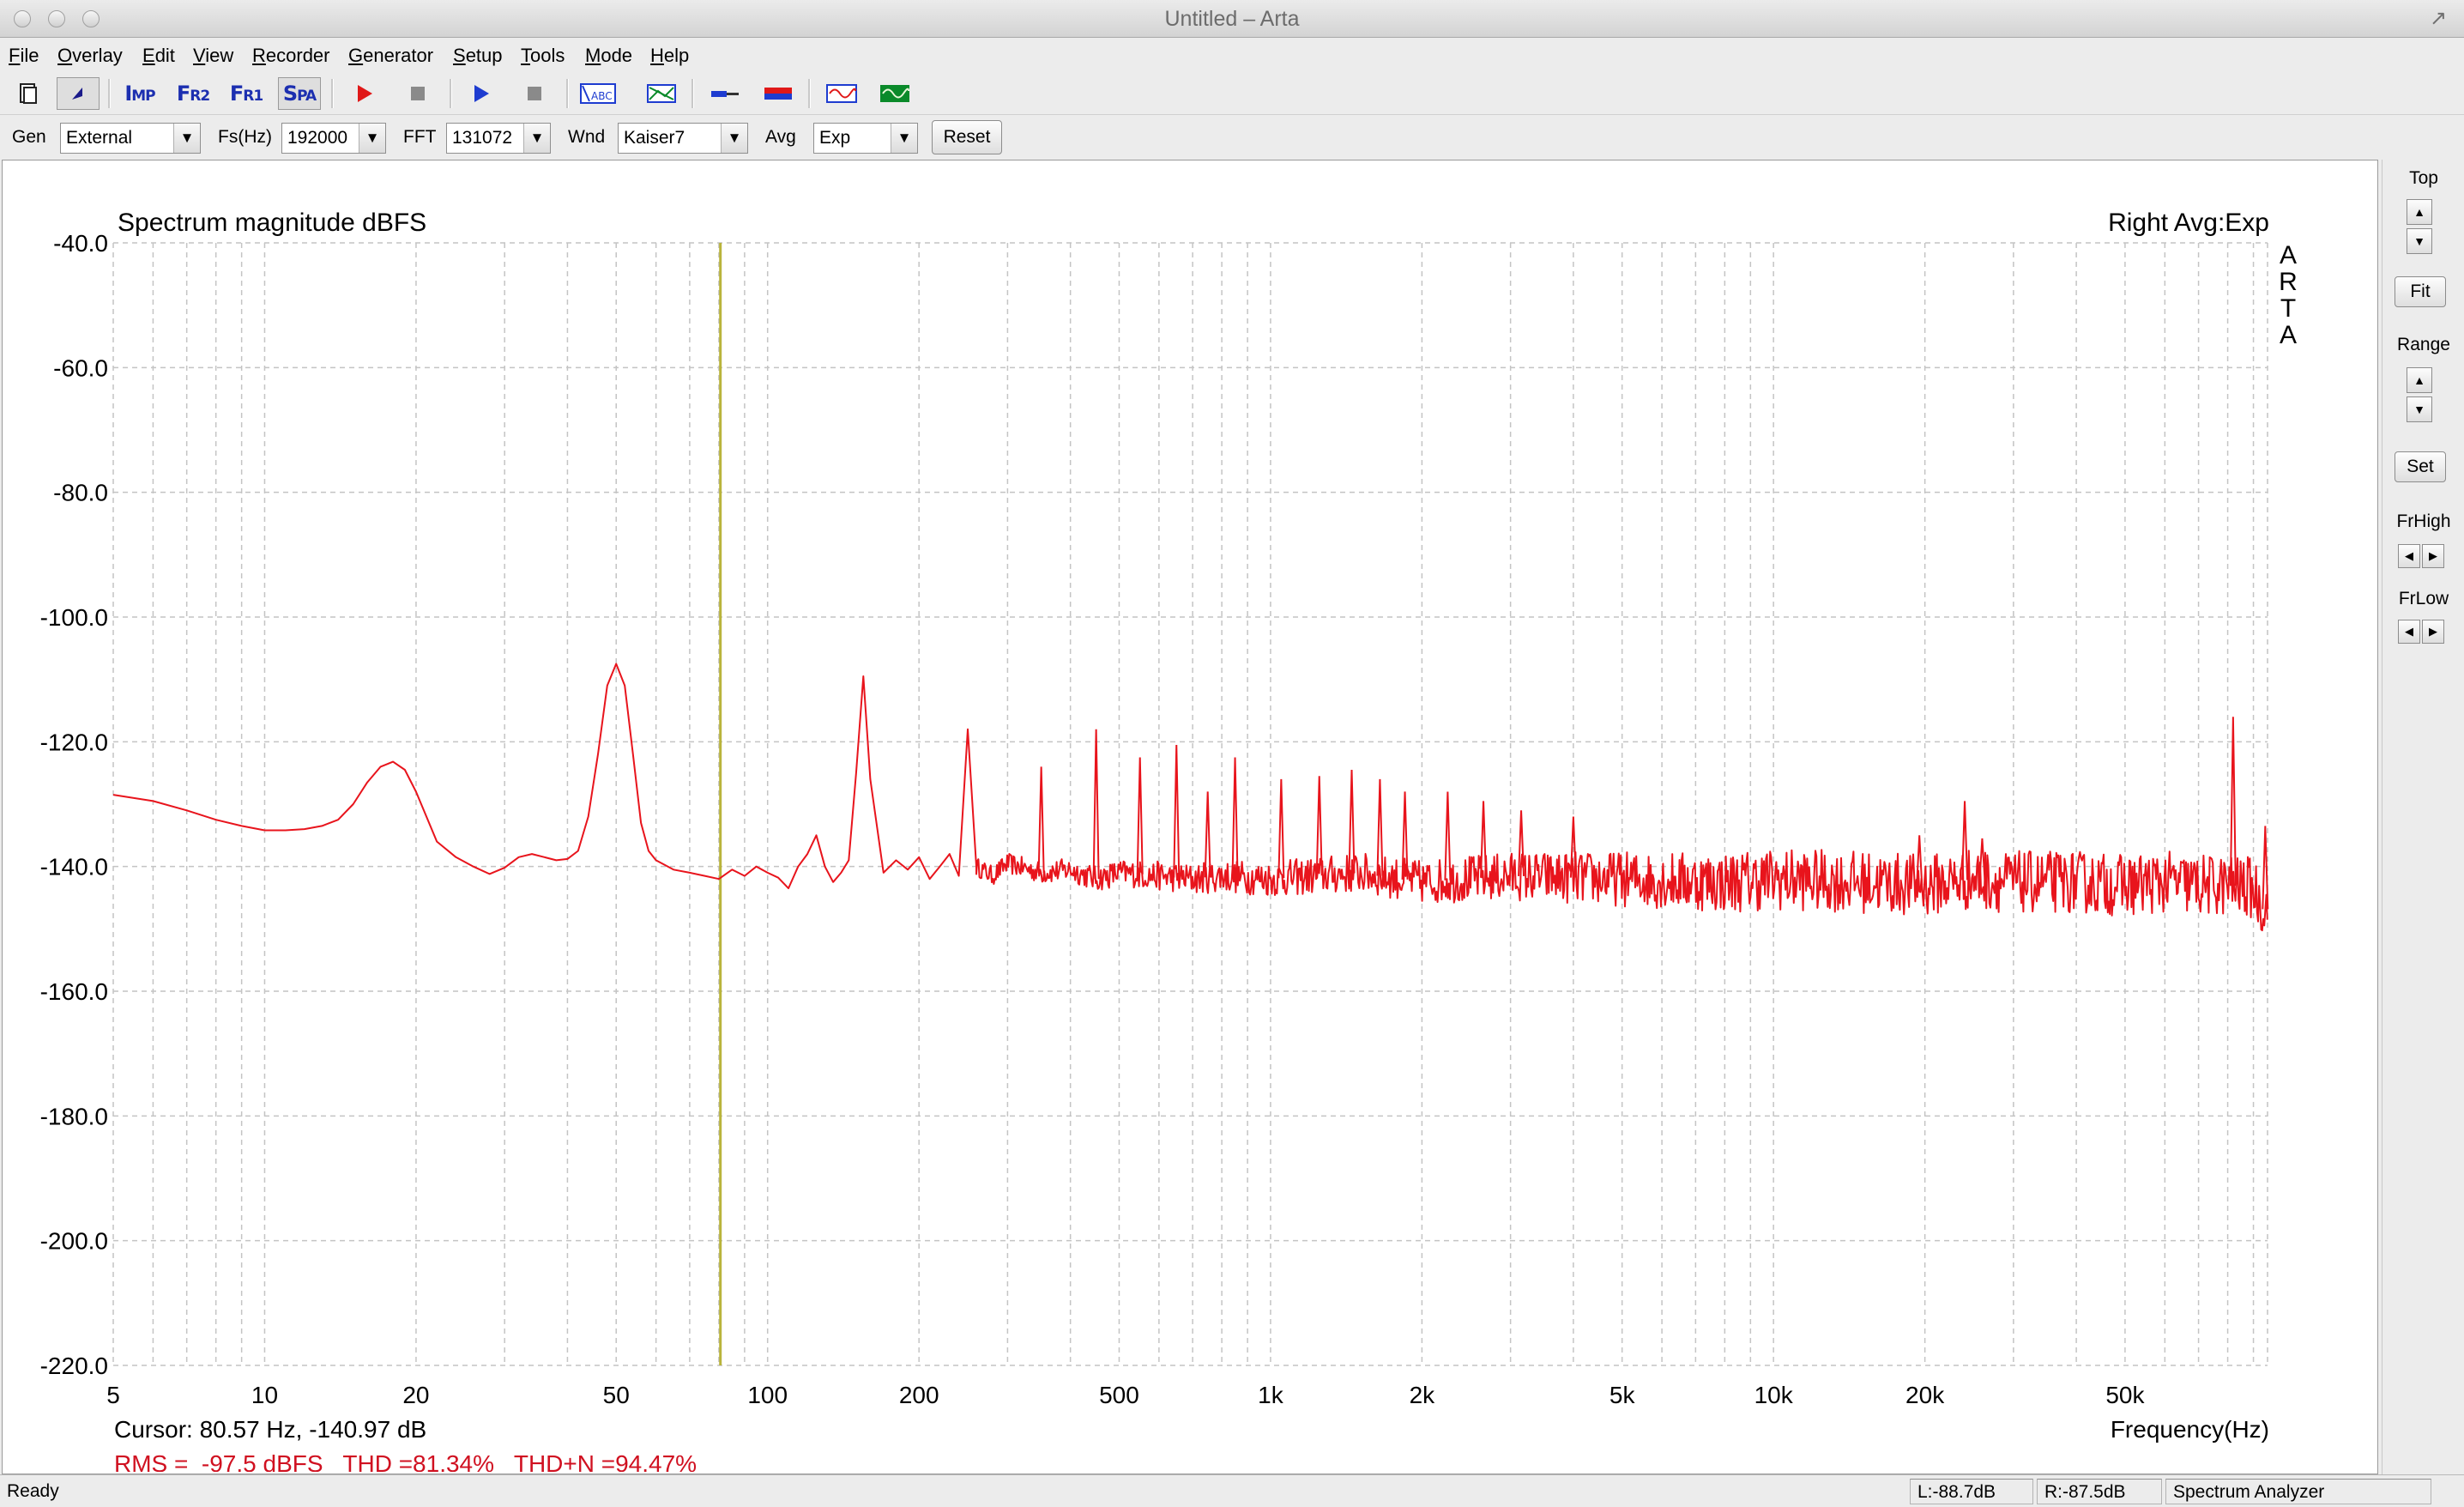 Image resolution: width=2464 pixels, height=1507 pixels. Describe the element at coordinates (2419, 380) in the screenshot. I see `range-up-button: ▲` at that location.